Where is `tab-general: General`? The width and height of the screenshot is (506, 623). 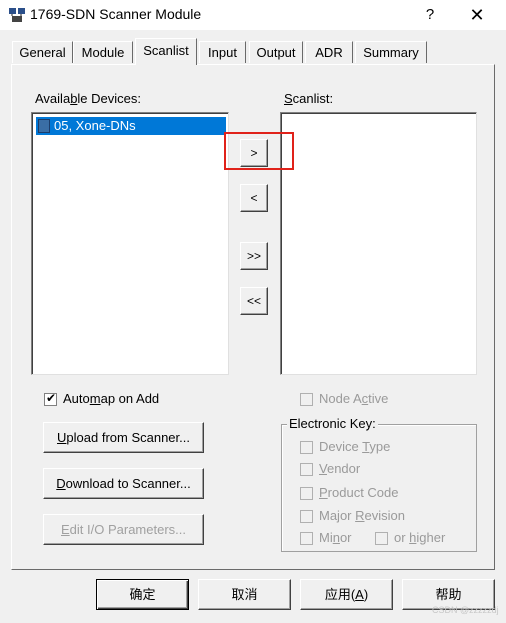
tab-general: General is located at coordinates (42, 52).